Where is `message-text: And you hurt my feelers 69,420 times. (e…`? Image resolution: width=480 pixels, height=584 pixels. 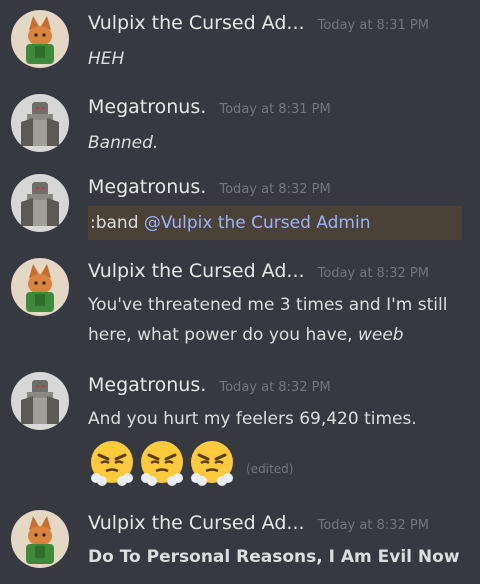 message-text: And you hurt my feelers 69,420 times. (e… is located at coordinates (252, 445).